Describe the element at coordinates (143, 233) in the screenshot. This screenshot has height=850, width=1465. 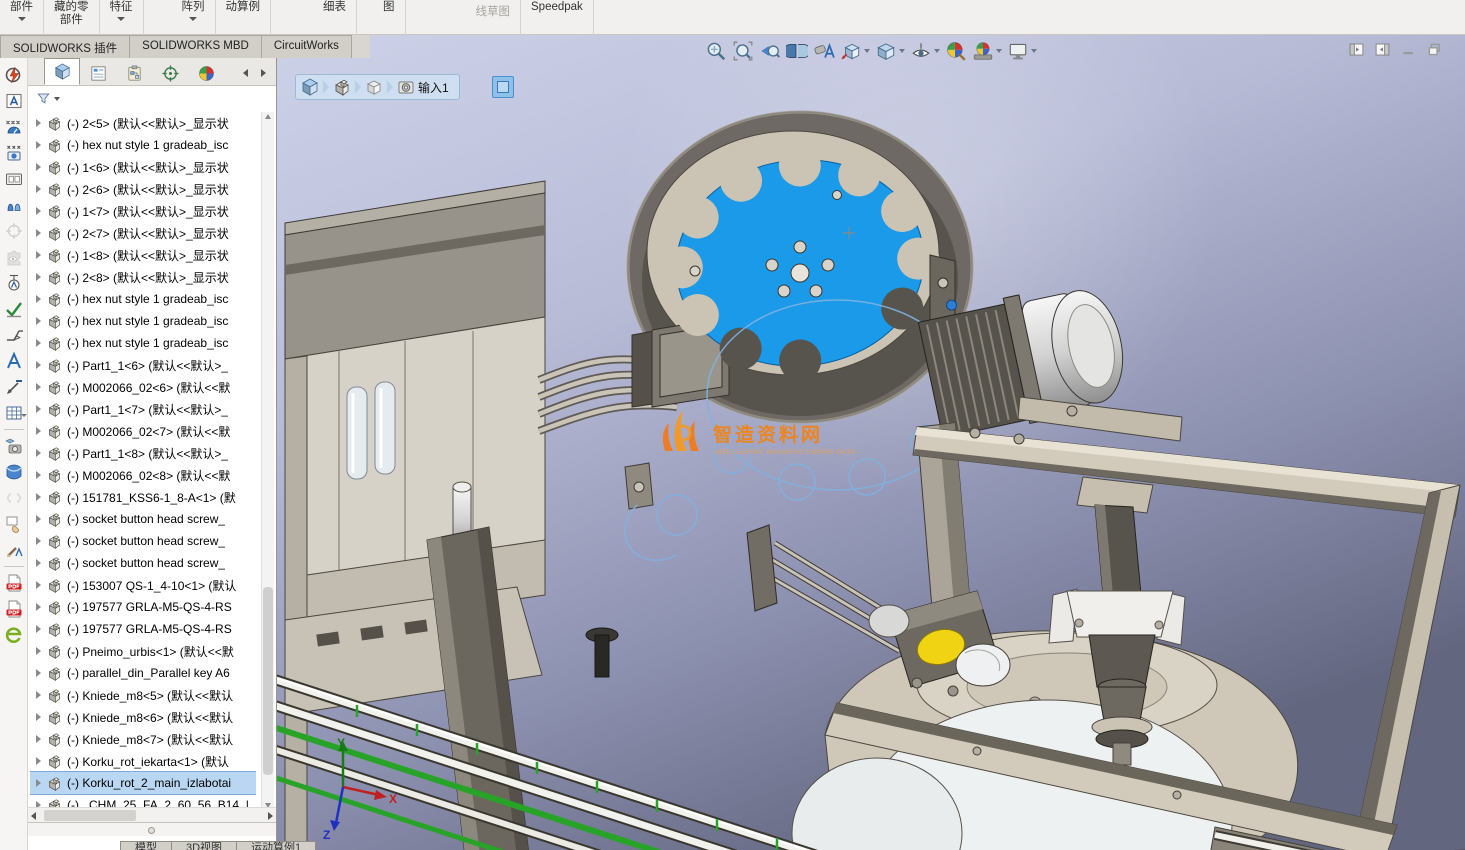
I see `tree-item: (-) 2<7> (默认<<默认>_显示状` at that location.